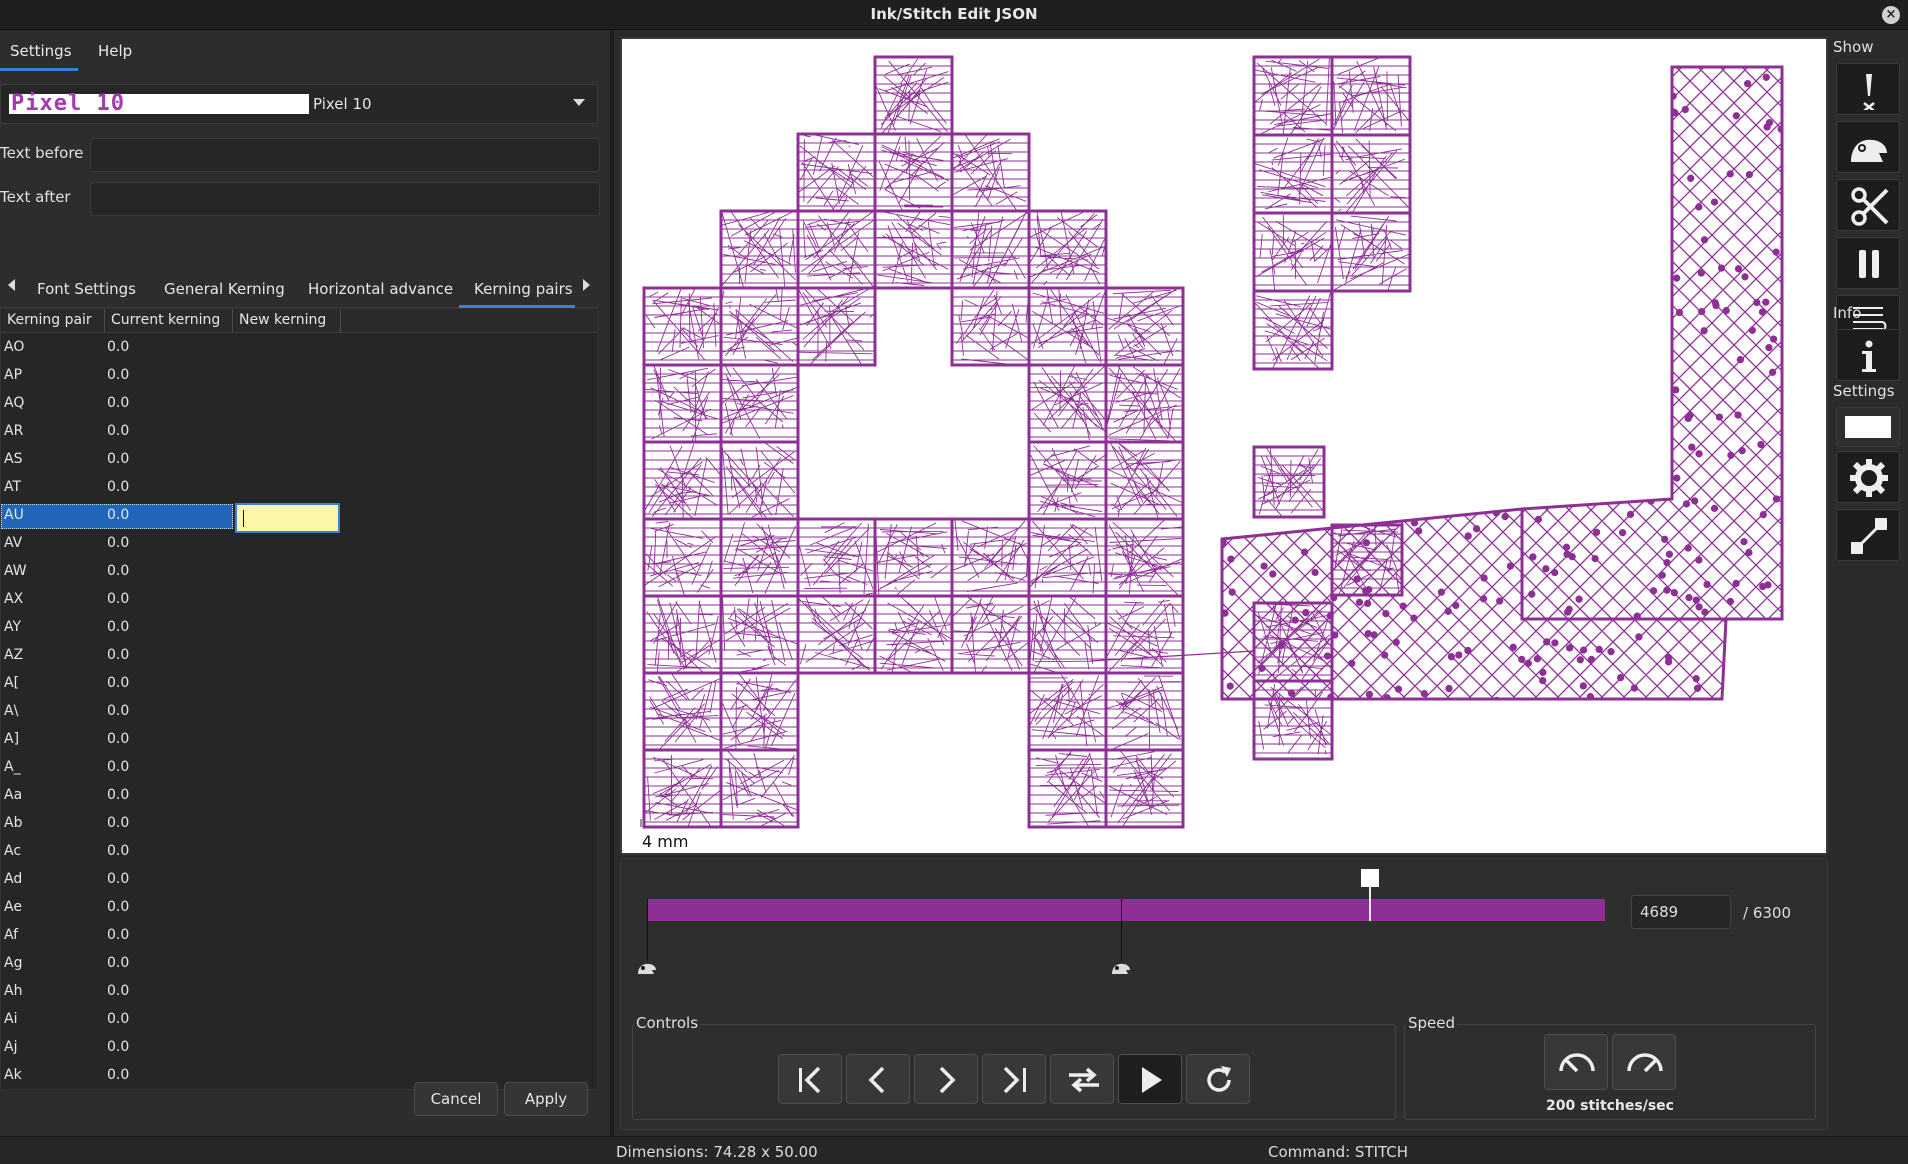 This screenshot has width=1908, height=1164. What do you see at coordinates (41, 51) in the screenshot?
I see `menu-tab-settings: Settings` at bounding box center [41, 51].